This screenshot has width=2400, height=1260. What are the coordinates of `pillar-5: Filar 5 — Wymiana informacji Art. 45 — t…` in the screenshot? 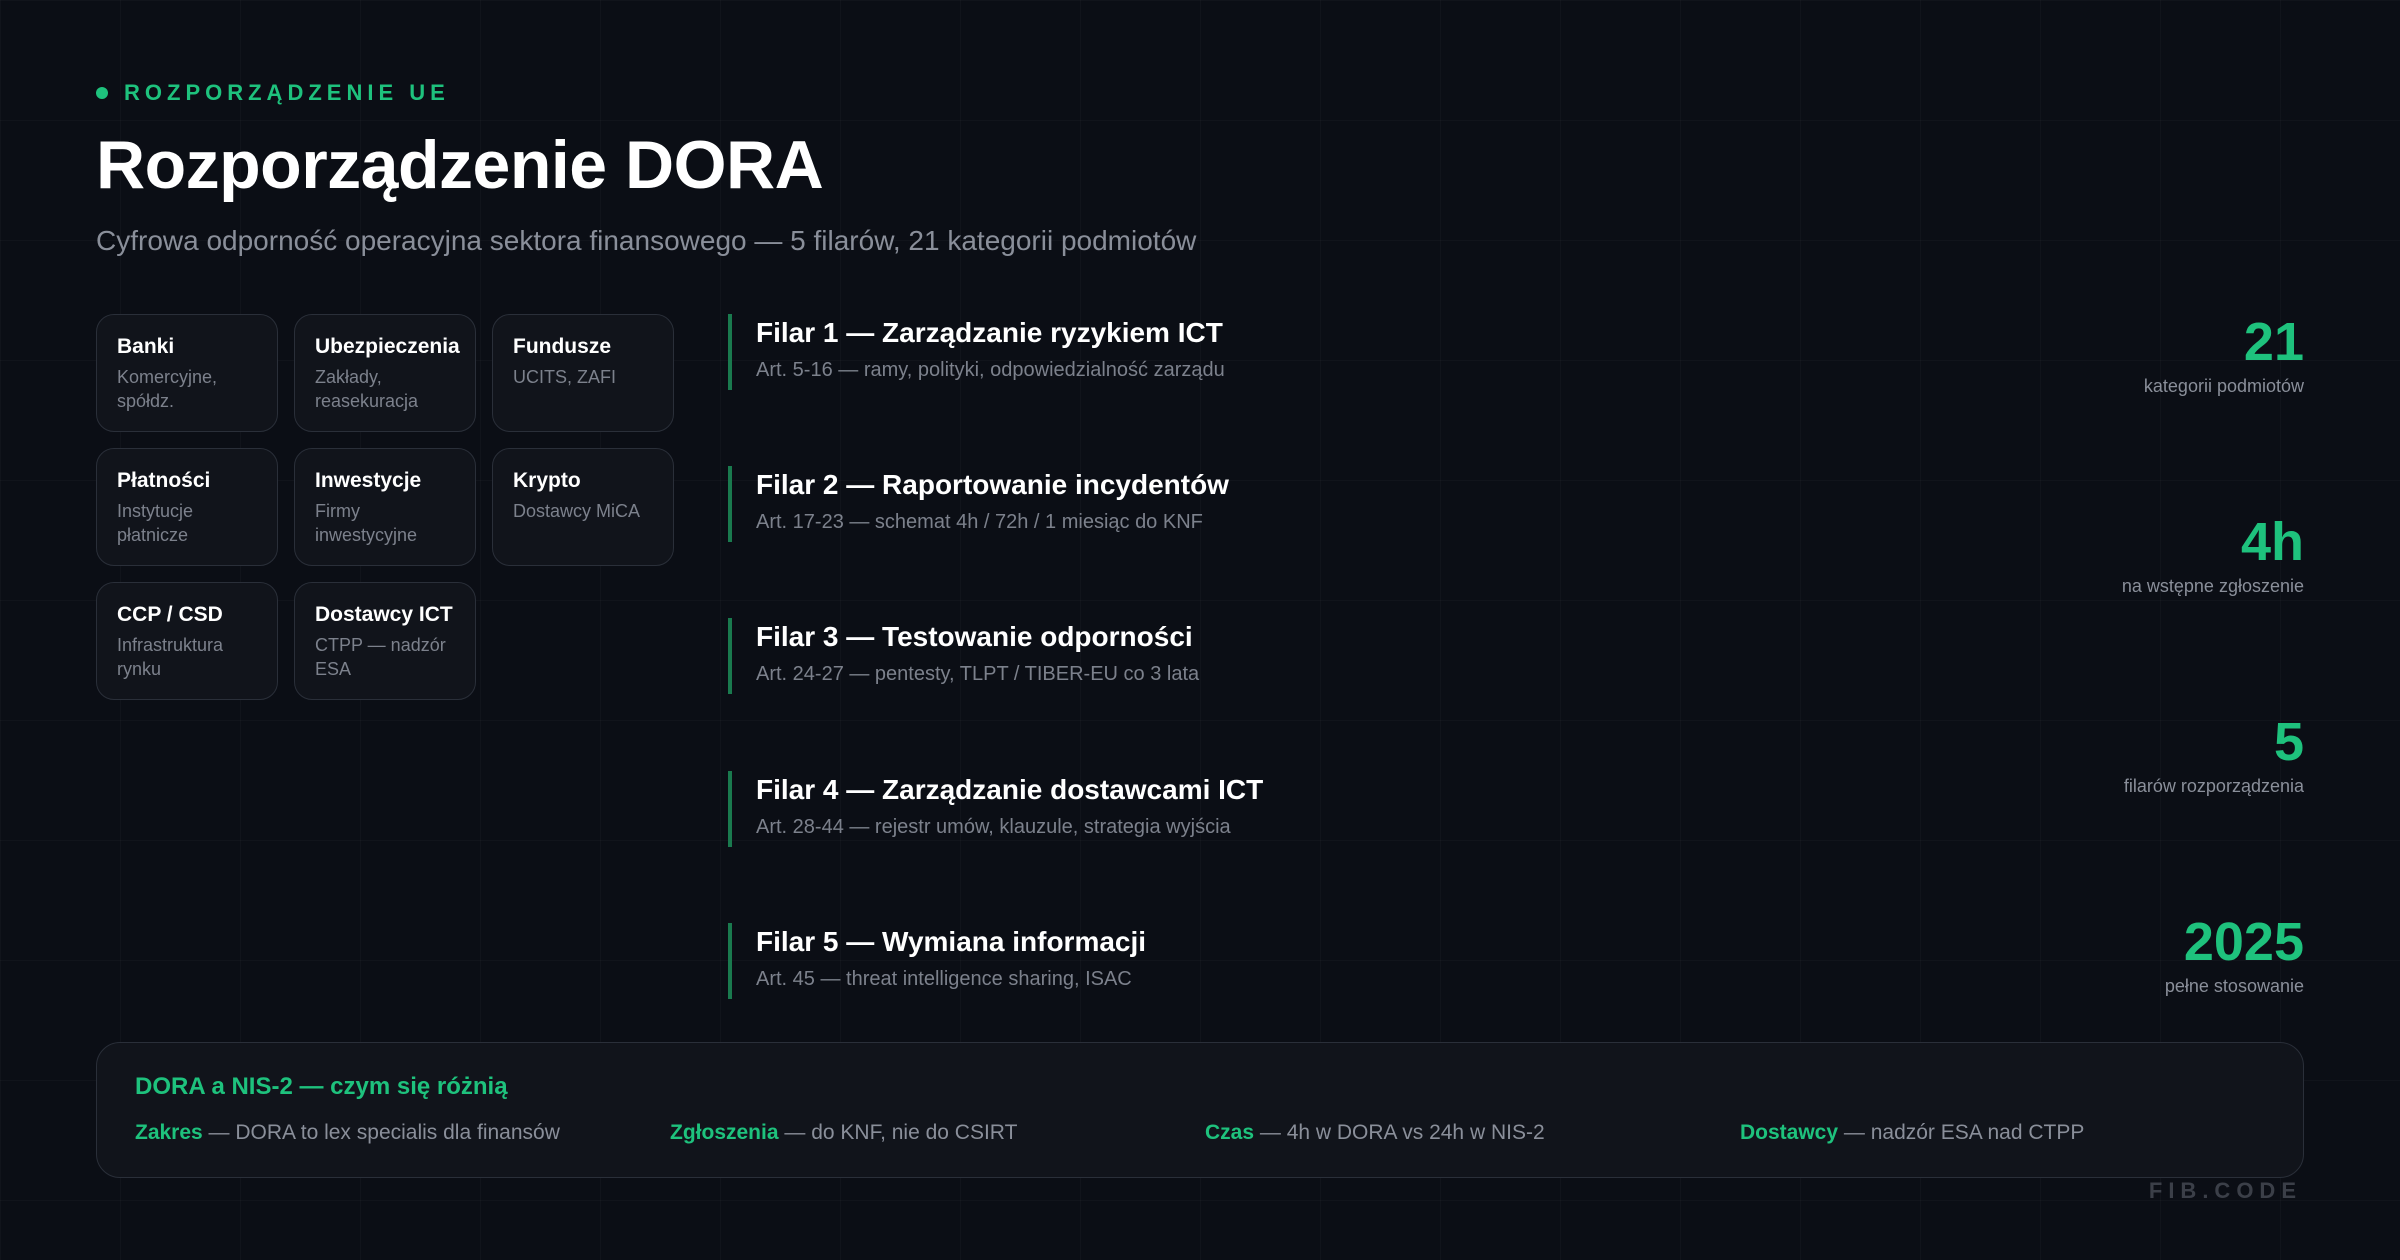 It's located at (1138, 961).